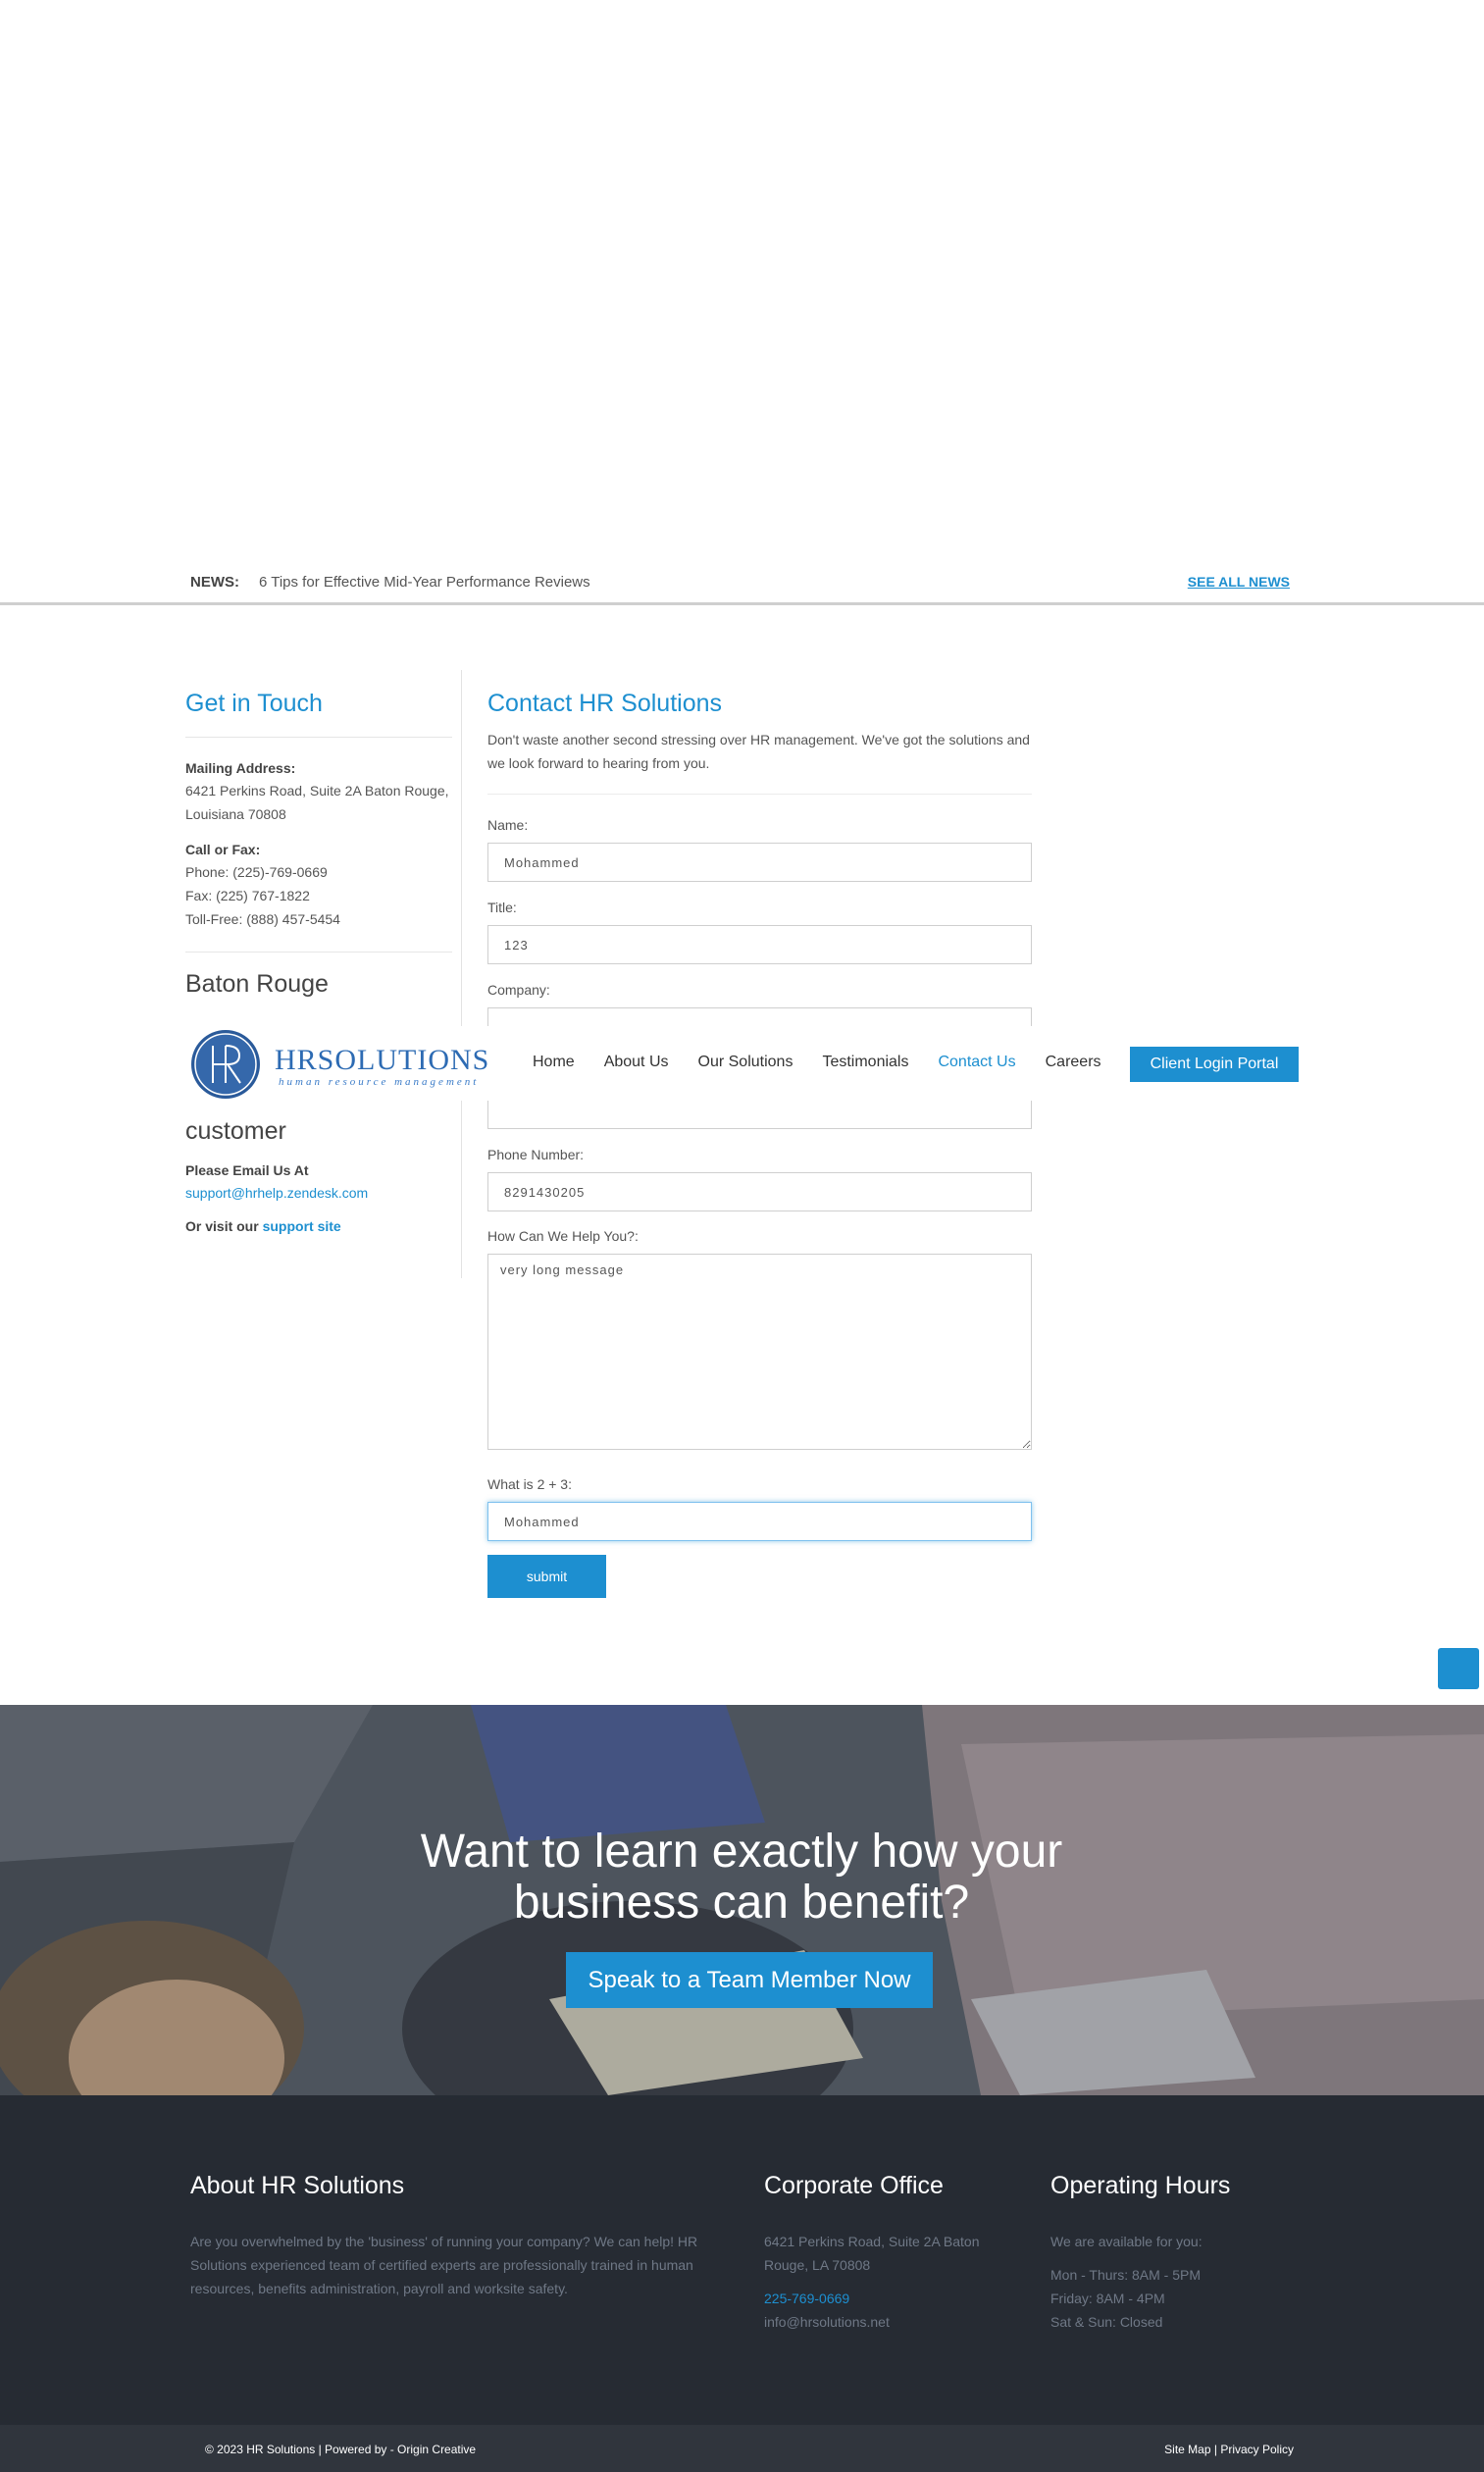 The image size is (1484, 2472). Describe the element at coordinates (214, 582) in the screenshot. I see `news-label: NEWS:` at that location.